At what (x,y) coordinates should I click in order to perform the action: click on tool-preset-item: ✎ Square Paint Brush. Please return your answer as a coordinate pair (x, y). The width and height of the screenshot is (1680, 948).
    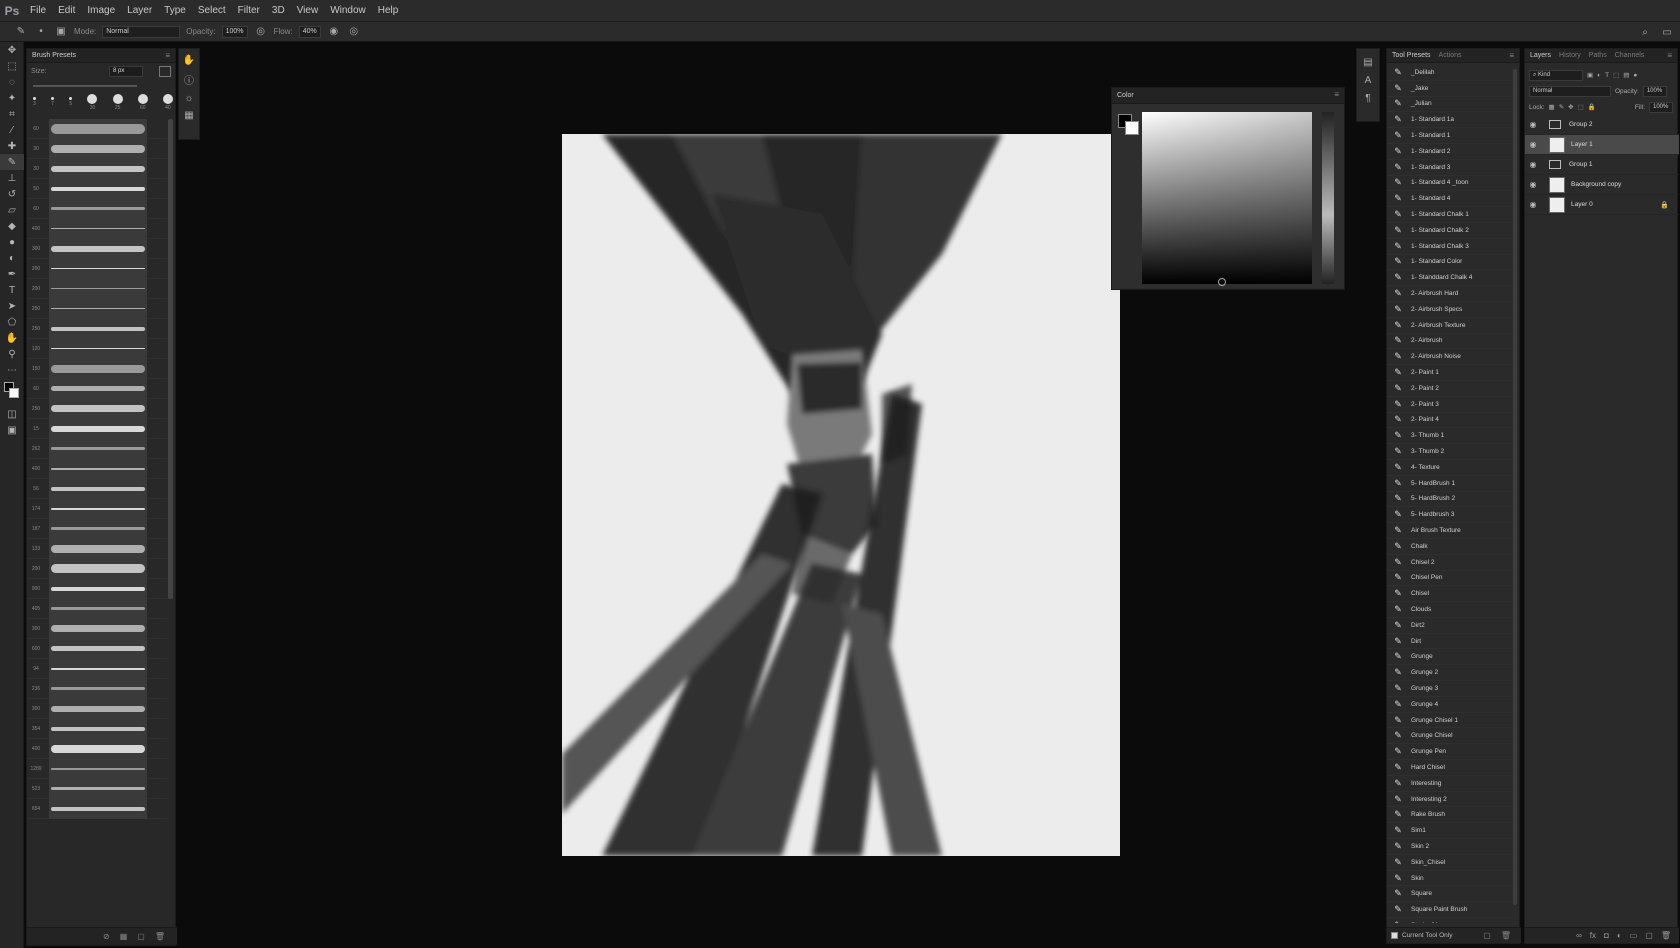
    Looking at the image, I should click on (1450, 910).